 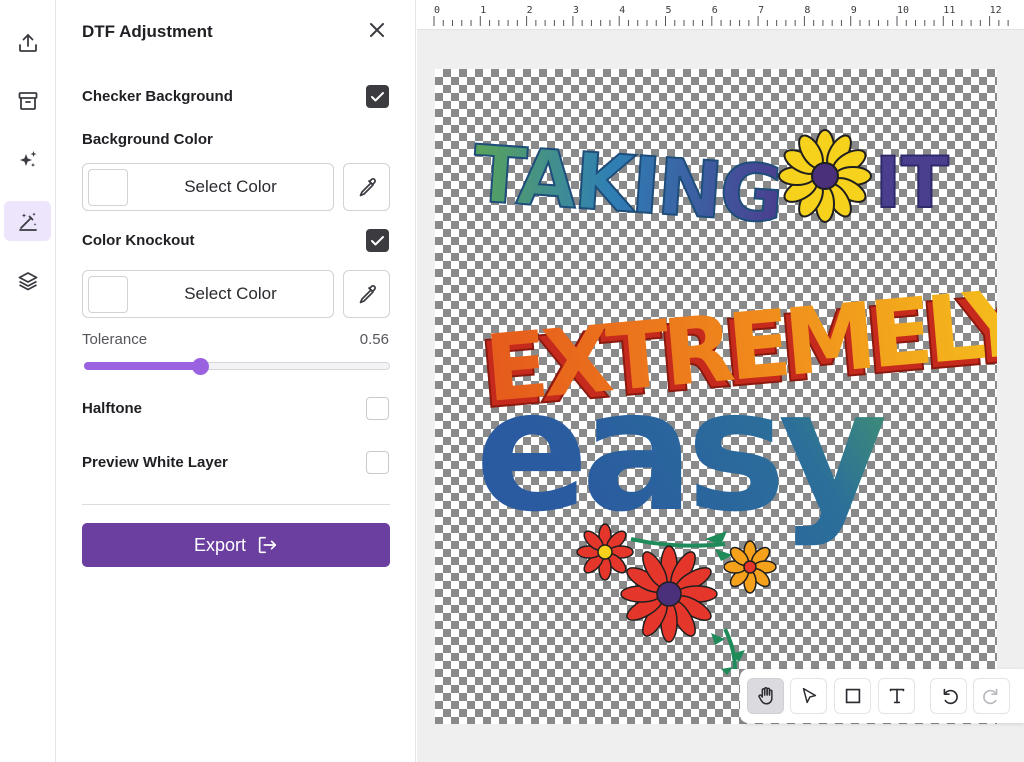 What do you see at coordinates (112, 408) in the screenshot?
I see `halftone-label: Halftone` at bounding box center [112, 408].